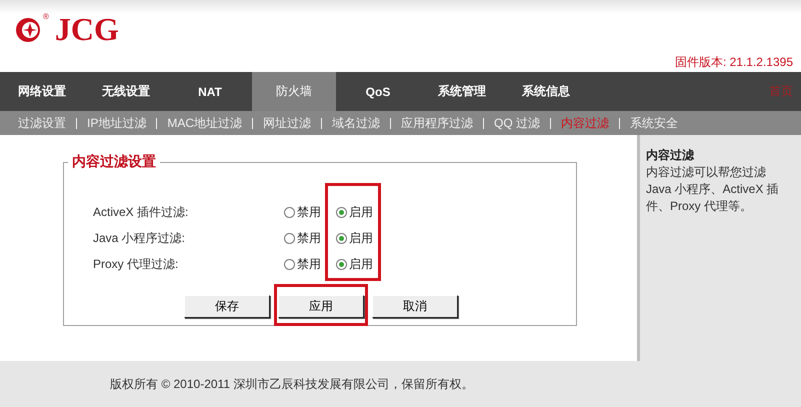  Describe the element at coordinates (86, 29) in the screenshot. I see `logo-text: JCG` at that location.